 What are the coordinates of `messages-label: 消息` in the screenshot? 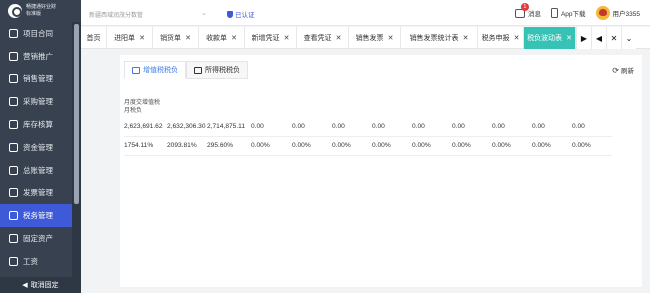 It's located at (534, 14).